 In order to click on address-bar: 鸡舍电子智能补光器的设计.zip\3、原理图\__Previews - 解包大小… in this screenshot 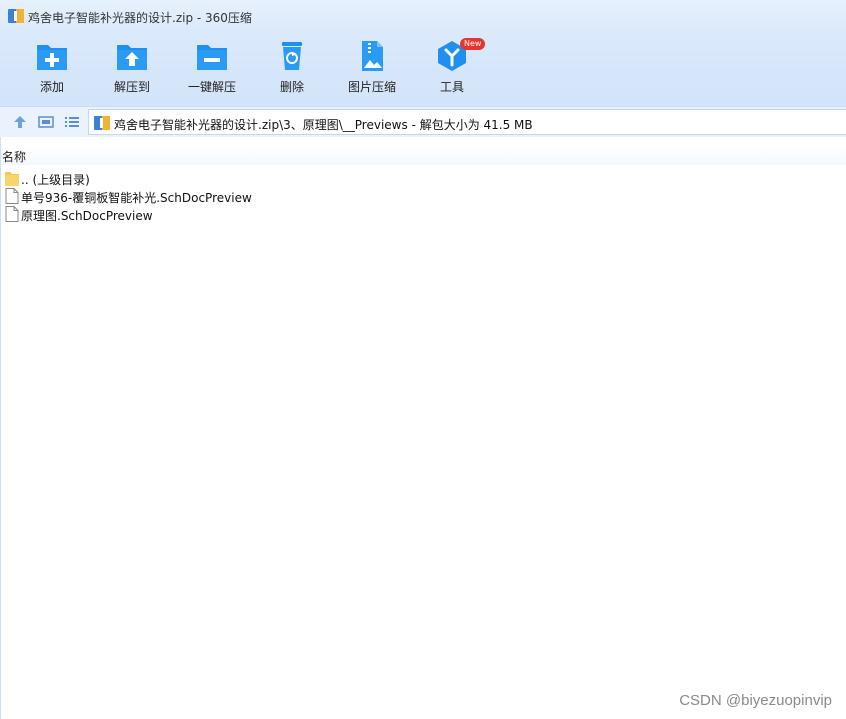, I will do `click(467, 122)`.